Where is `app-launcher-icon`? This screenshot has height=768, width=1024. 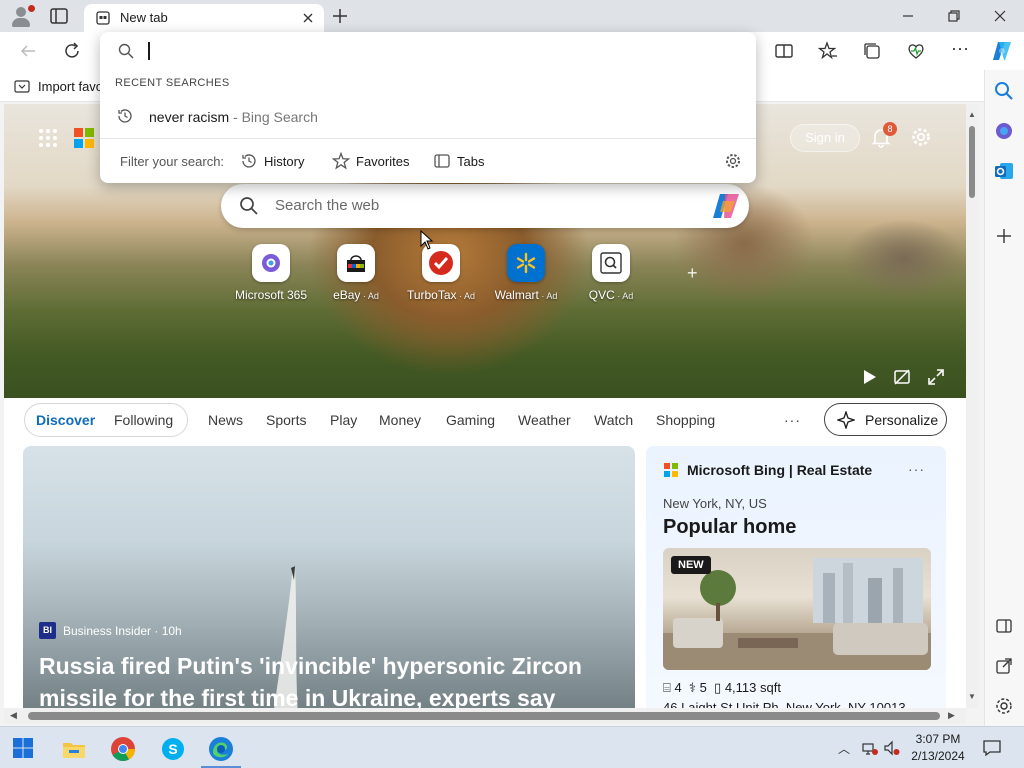
app-launcher-icon is located at coordinates (48, 138).